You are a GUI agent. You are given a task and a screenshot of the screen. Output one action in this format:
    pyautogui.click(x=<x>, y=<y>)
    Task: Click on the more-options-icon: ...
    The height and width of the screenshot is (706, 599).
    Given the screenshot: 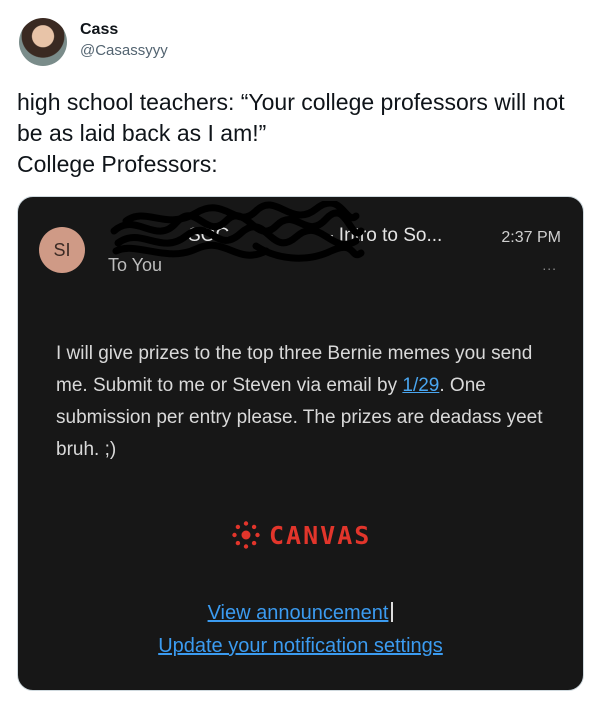 What is the action you would take?
    pyautogui.click(x=549, y=265)
    